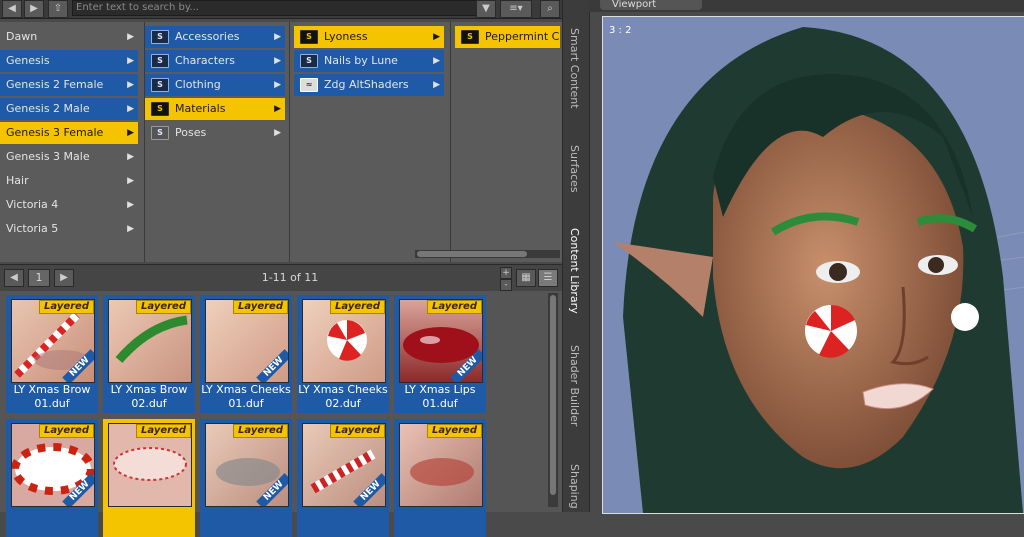  I want to click on content-toolbar: ◀ ▶ ⇧ Enter text to search by... ▼ ≡▾ ⌕, so click(281, 9).